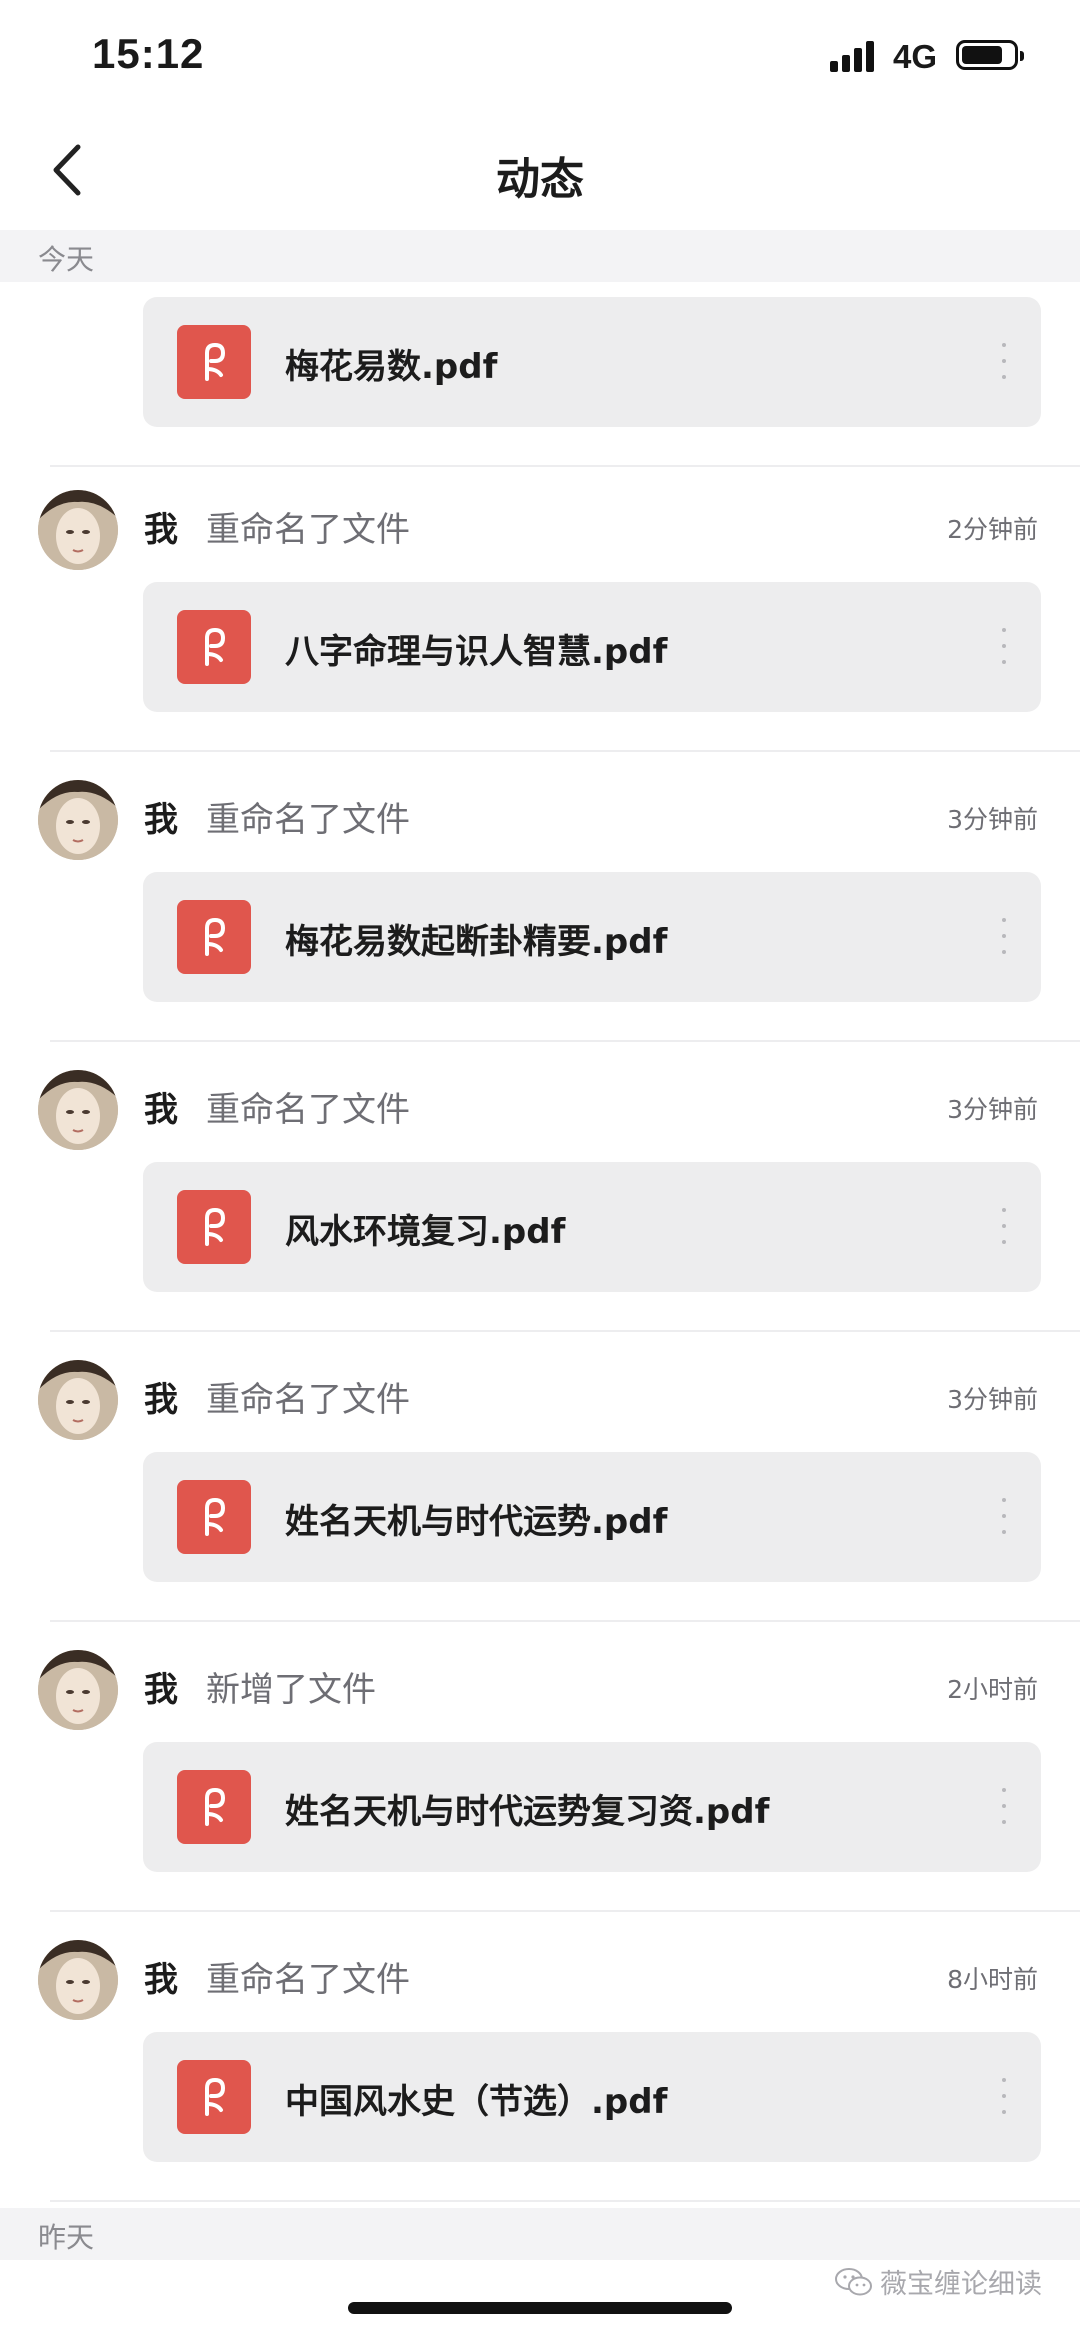  What do you see at coordinates (961, 2284) in the screenshot?
I see `watermark-text: 薇宝缠论细读` at bounding box center [961, 2284].